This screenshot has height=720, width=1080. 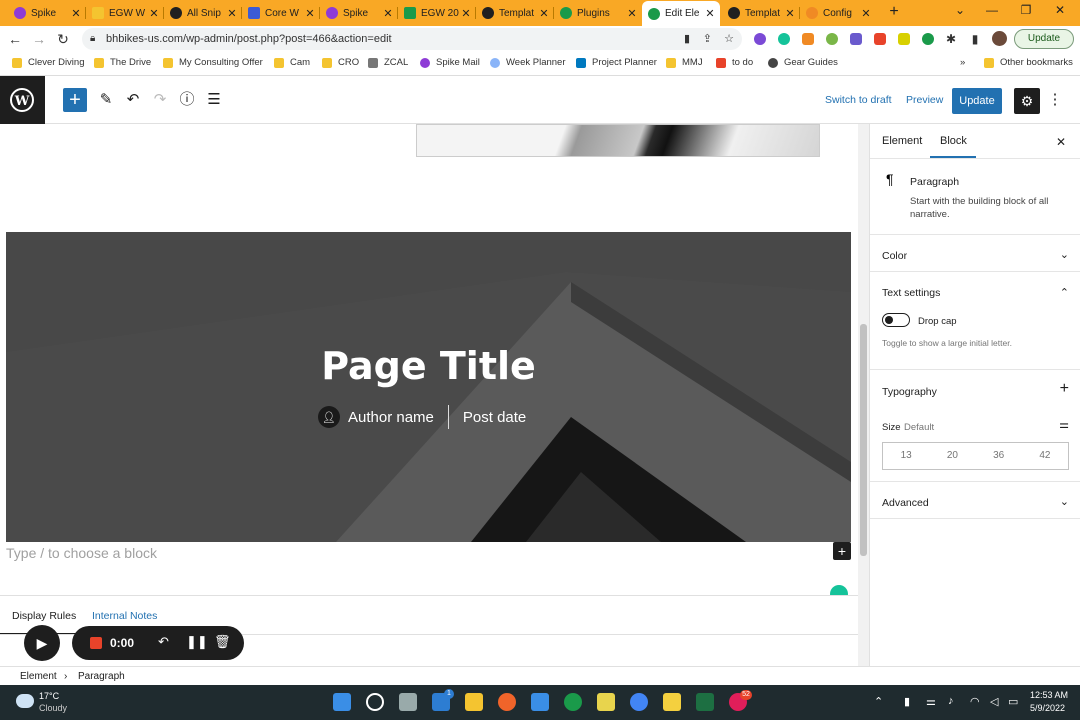 I want to click on generatepress-icon, so click(x=573, y=702).